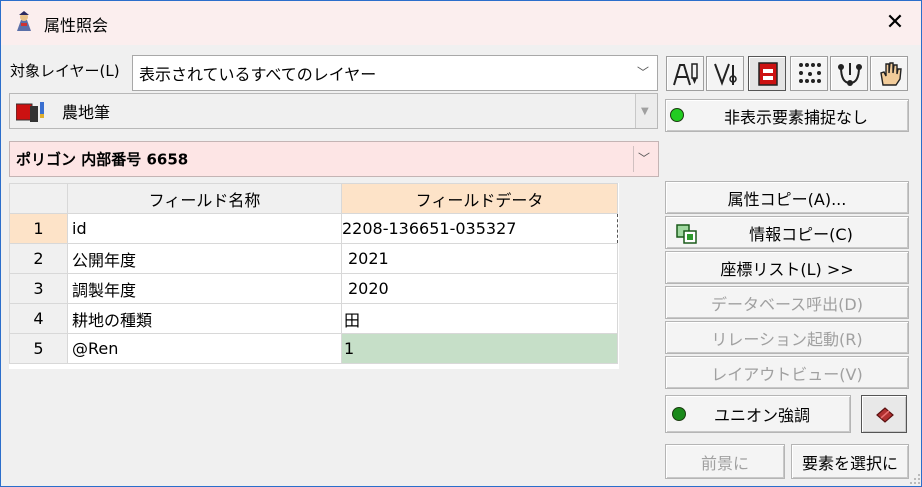  What do you see at coordinates (38, 258) in the screenshot?
I see `row-number: 2` at bounding box center [38, 258].